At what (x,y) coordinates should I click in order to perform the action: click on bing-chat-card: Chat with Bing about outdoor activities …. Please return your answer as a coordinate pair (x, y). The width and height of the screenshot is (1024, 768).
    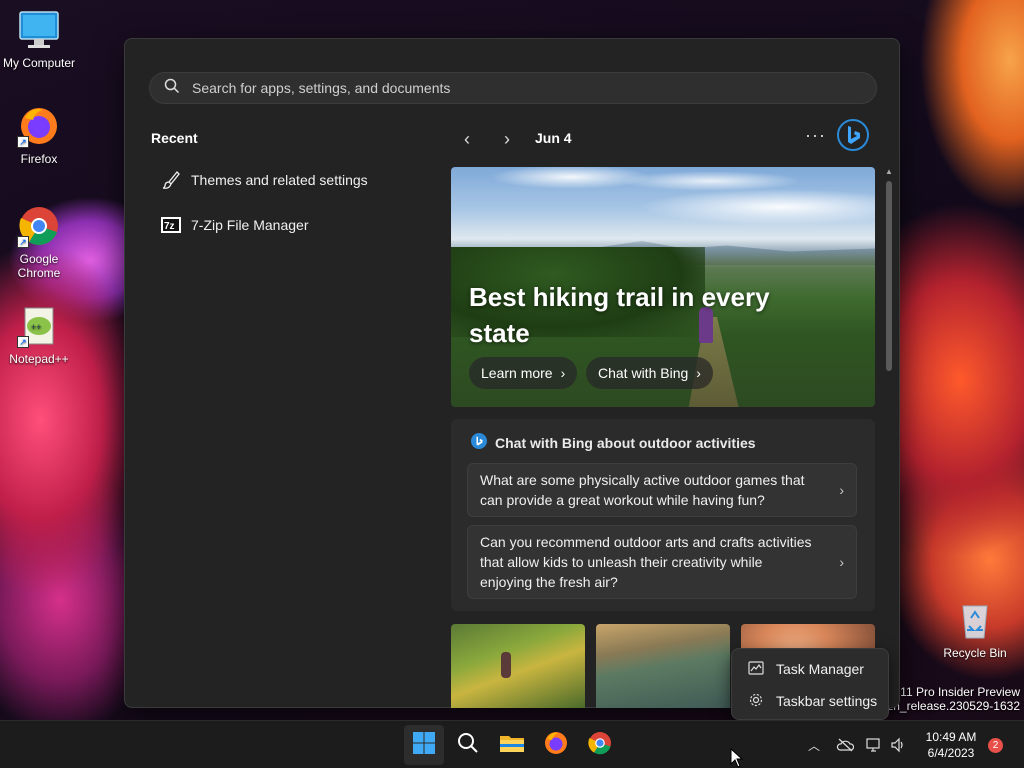
    Looking at the image, I should click on (663, 515).